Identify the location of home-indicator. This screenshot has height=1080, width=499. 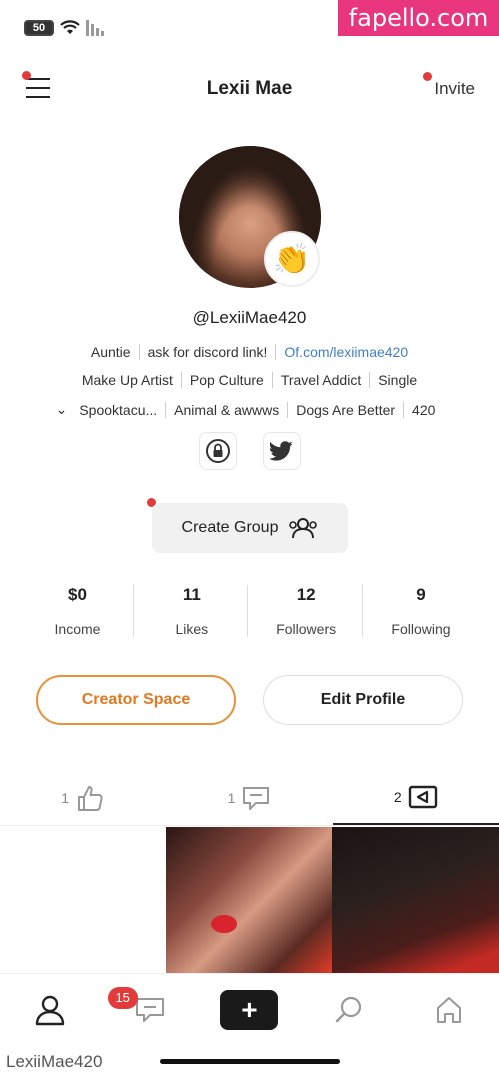
(250, 1061).